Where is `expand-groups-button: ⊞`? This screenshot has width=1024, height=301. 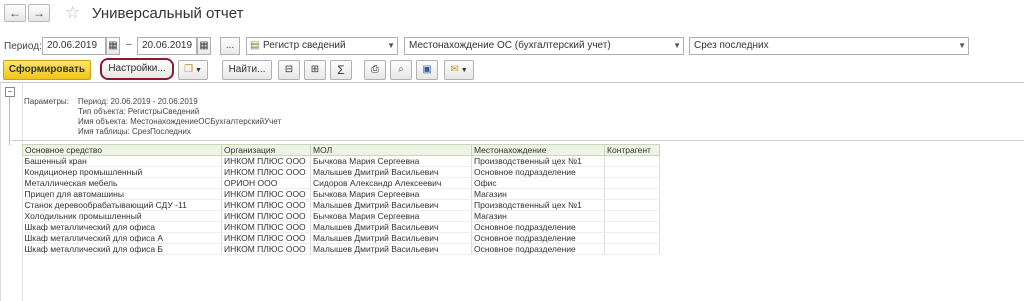
expand-groups-button: ⊞ is located at coordinates (315, 70).